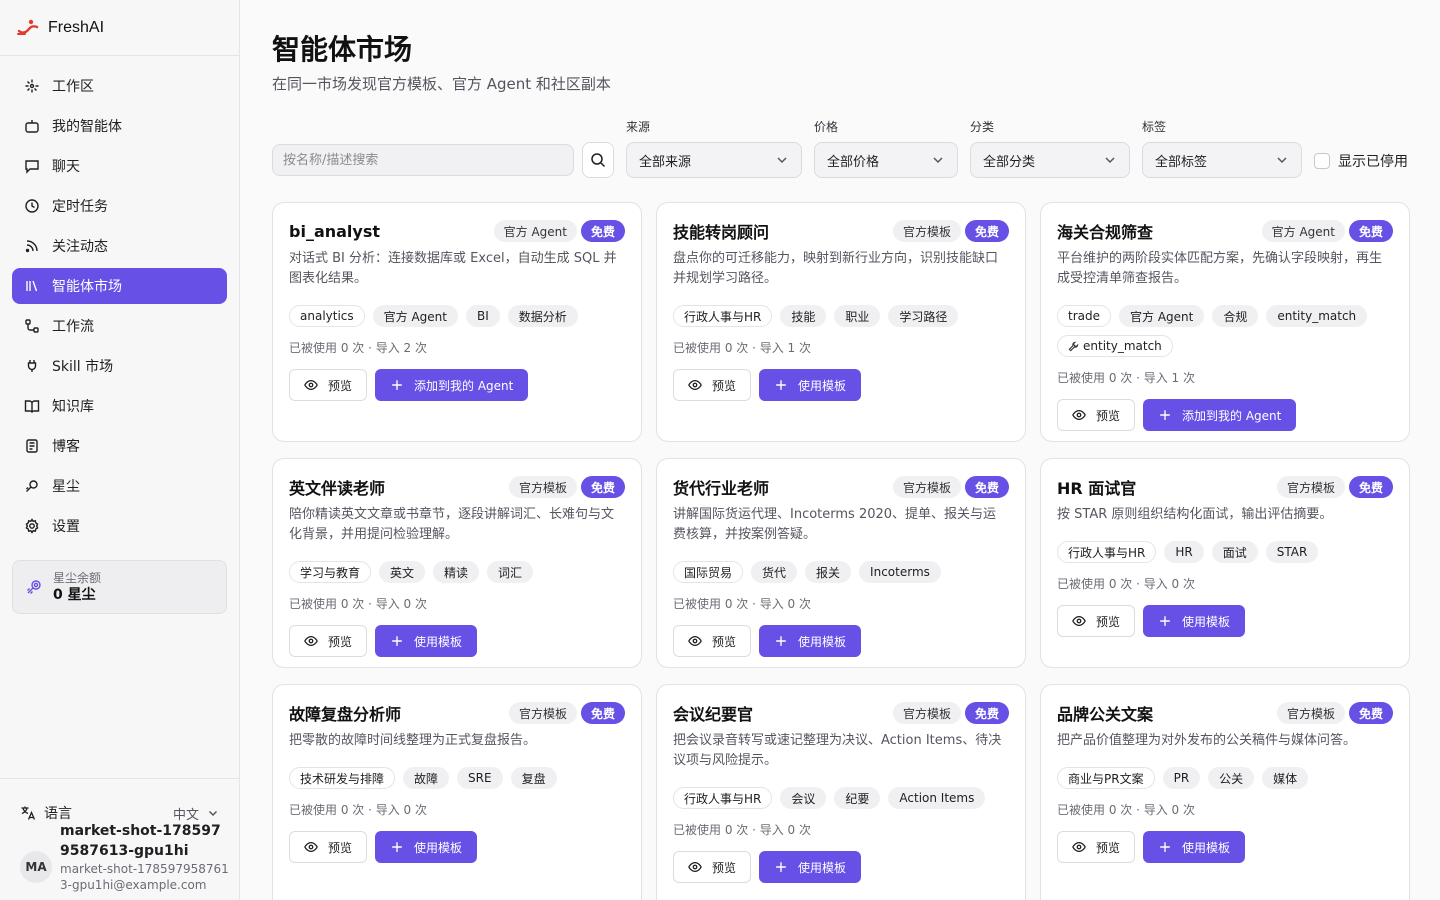 The image size is (1440, 900). What do you see at coordinates (665, 162) in the screenshot?
I see `source-select-value: 全部来源` at bounding box center [665, 162].